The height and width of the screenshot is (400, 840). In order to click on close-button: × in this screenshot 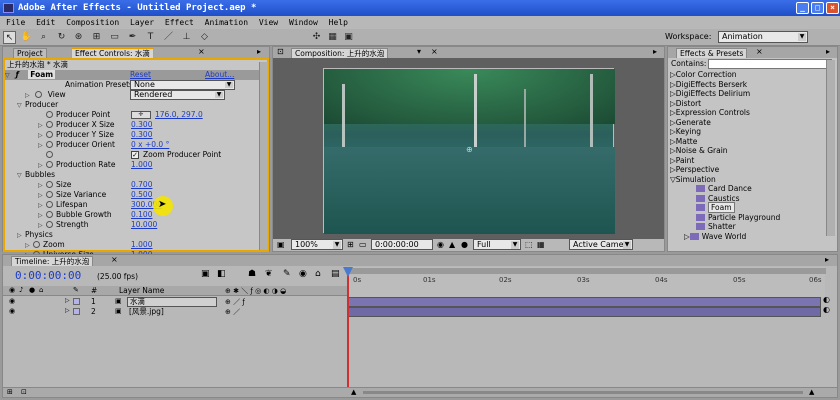, I will do `click(832, 8)`.